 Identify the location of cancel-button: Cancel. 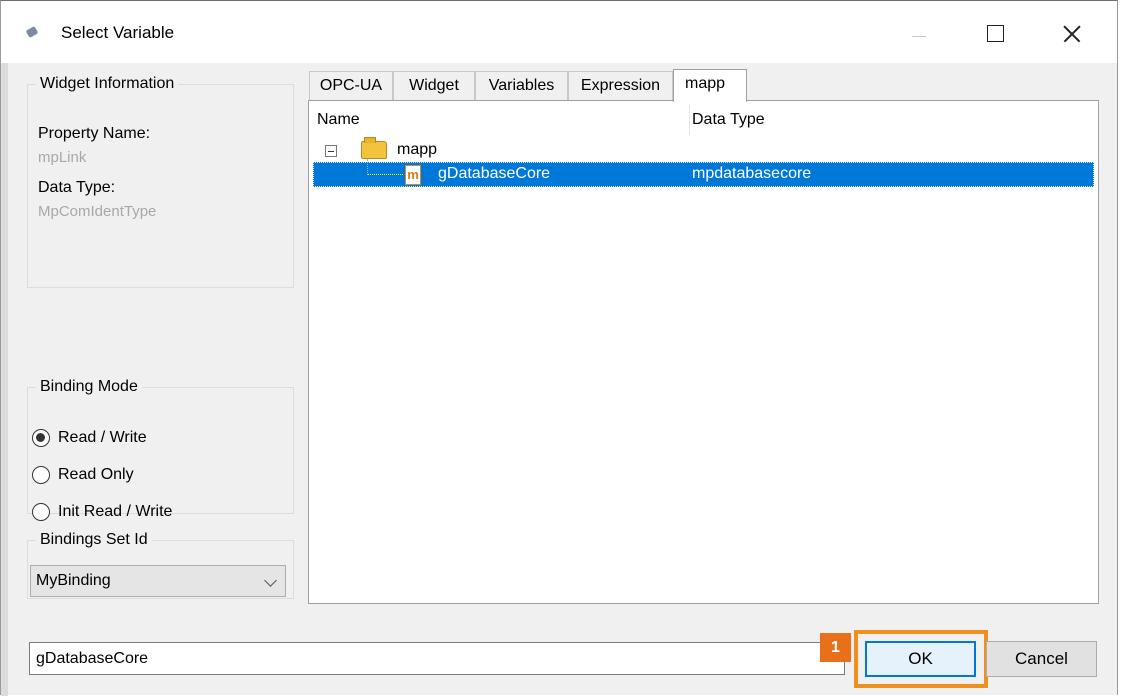
(1041, 659).